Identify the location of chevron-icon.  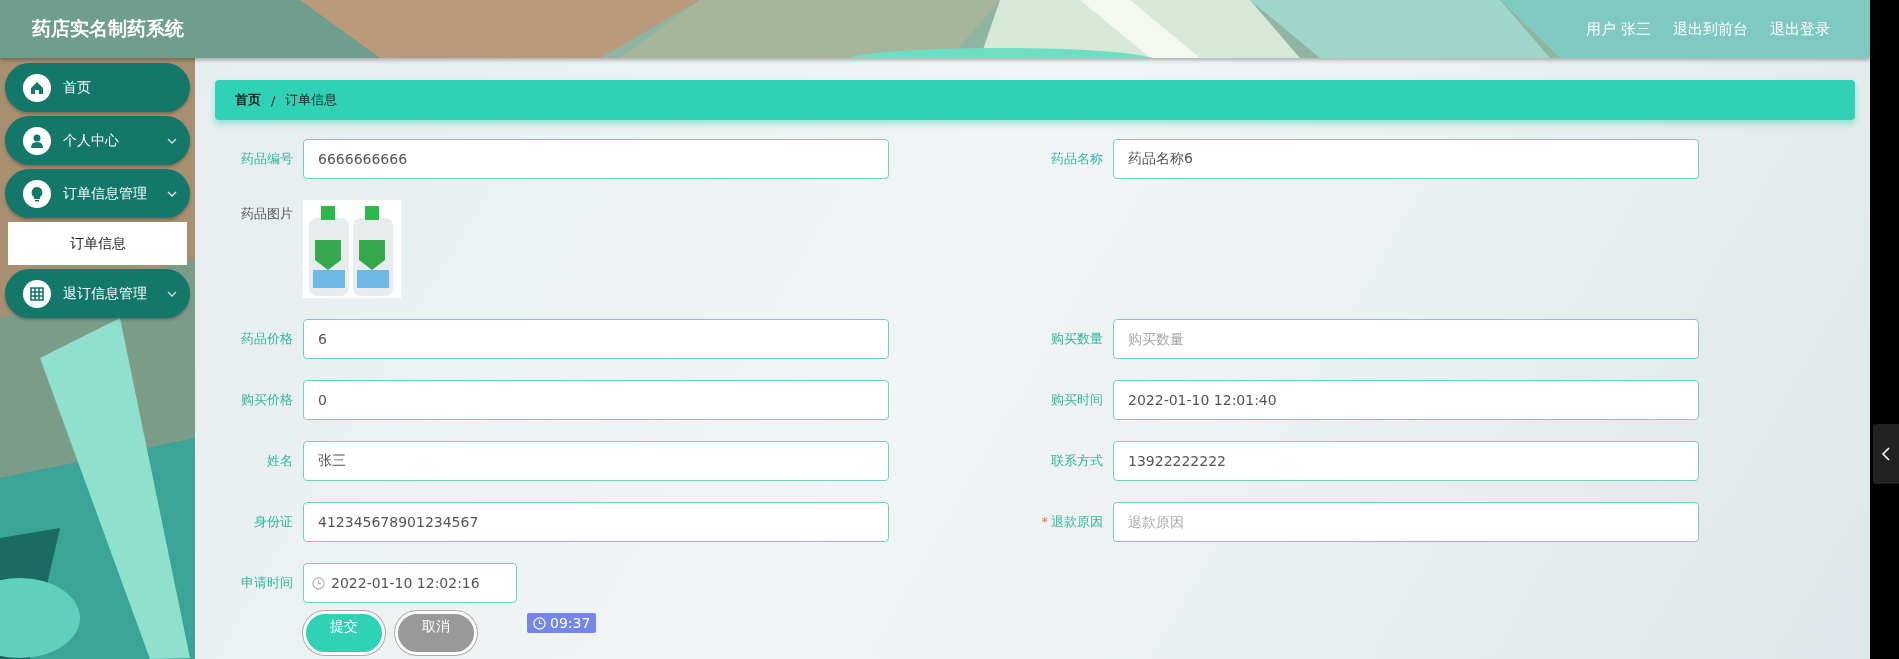
(1886, 454).